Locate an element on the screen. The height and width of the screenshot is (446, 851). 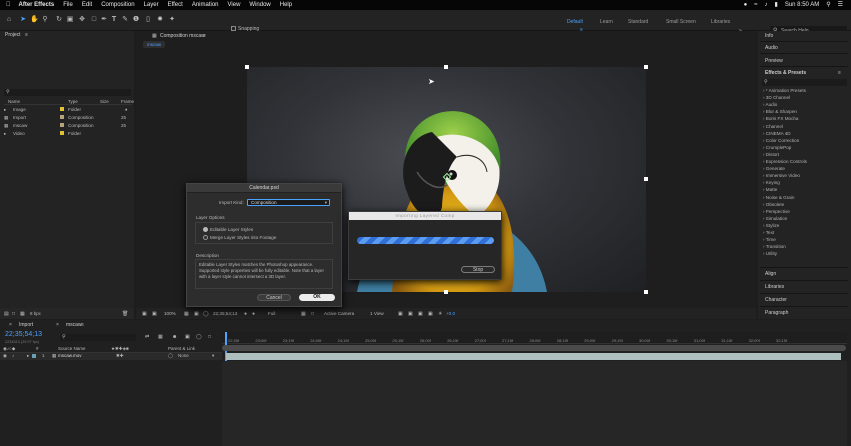
col-size: Size is located at coordinates (104, 101).